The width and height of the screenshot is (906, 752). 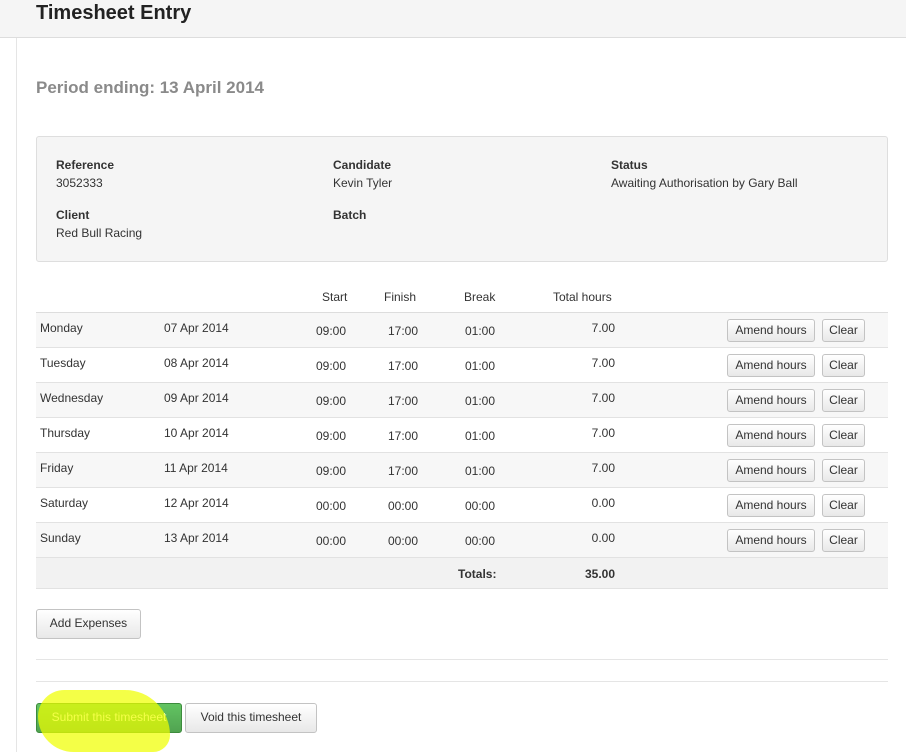 What do you see at coordinates (99, 233) in the screenshot?
I see `client-value: Red Bull Racing` at bounding box center [99, 233].